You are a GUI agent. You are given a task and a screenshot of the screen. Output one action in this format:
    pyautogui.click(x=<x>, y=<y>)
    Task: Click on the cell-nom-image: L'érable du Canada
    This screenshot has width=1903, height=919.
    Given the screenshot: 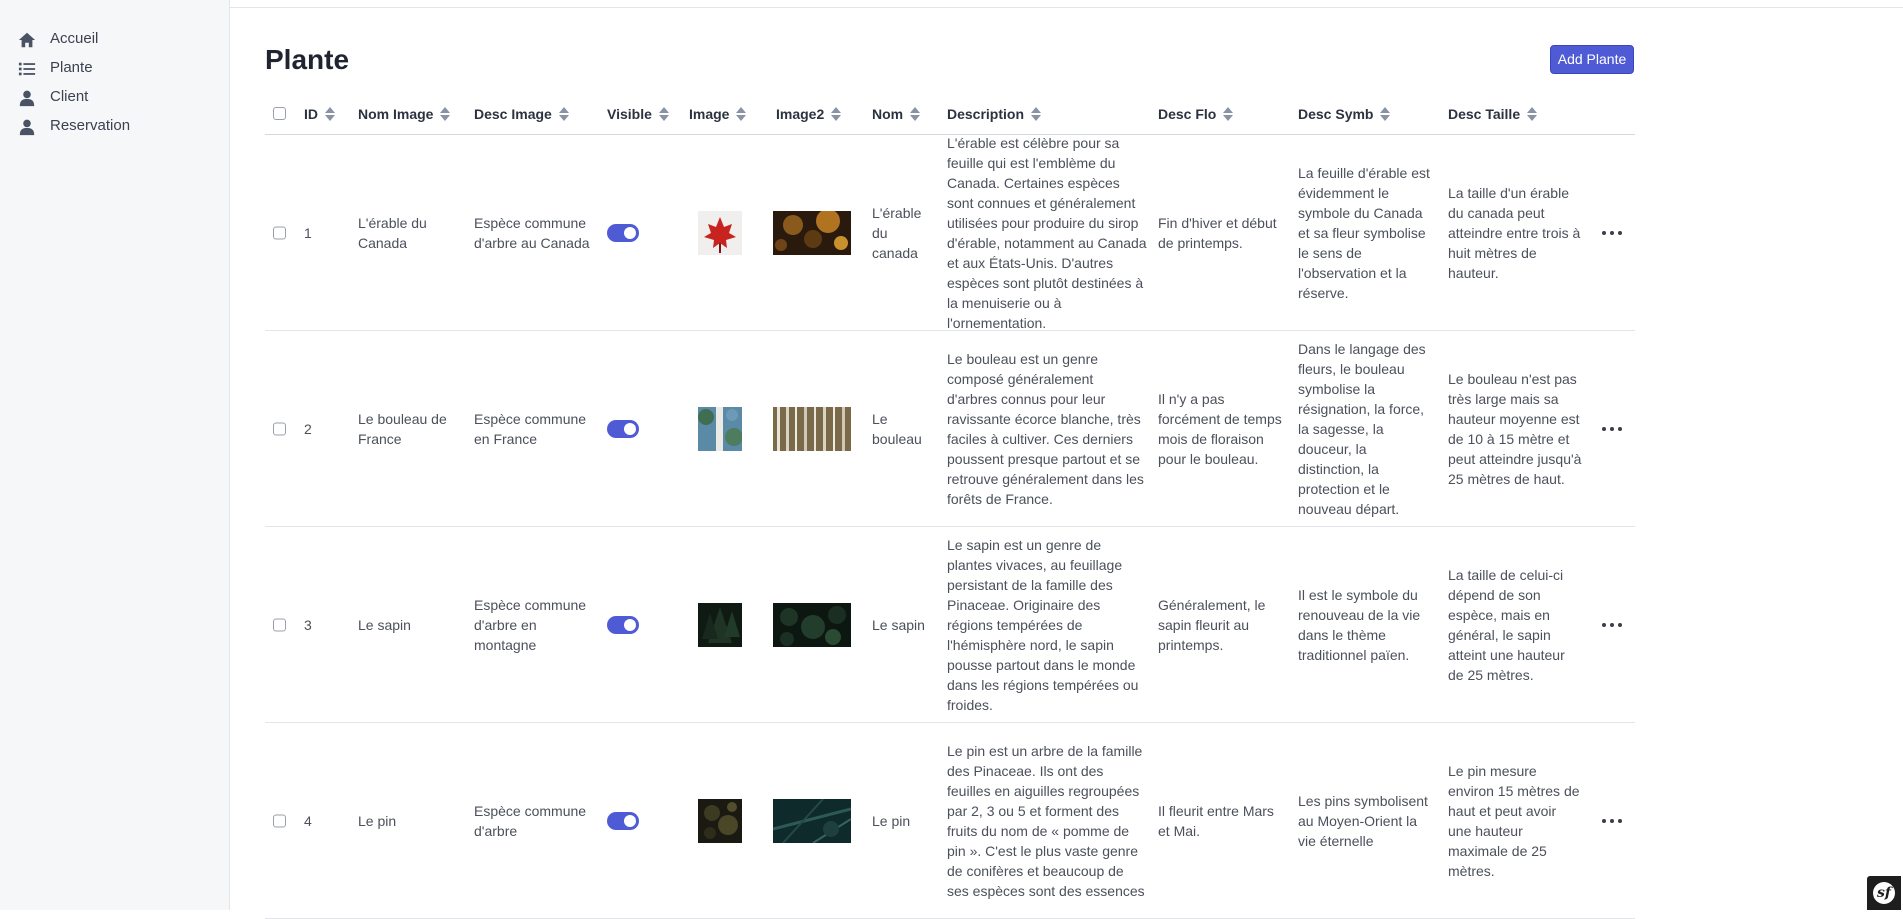 What is the action you would take?
    pyautogui.click(x=392, y=232)
    